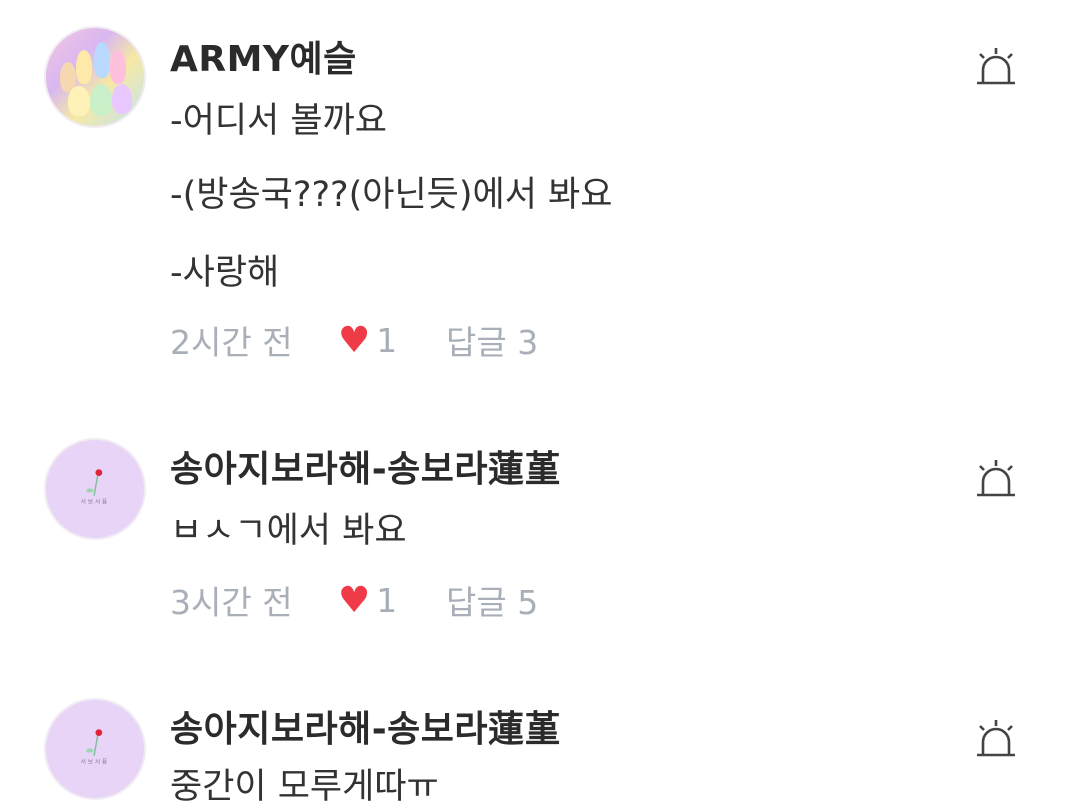  What do you see at coordinates (231, 342) in the screenshot?
I see `comment-timestamp: 2시간 전` at bounding box center [231, 342].